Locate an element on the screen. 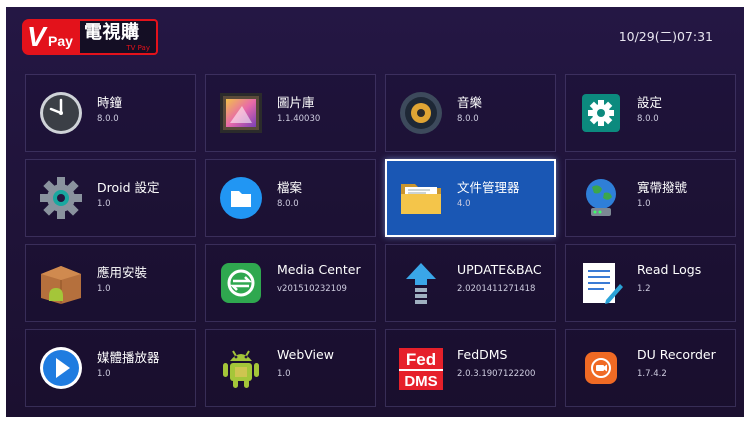 This screenshot has width=750, height=425. logo-sub-text: TV Pay is located at coordinates (138, 48).